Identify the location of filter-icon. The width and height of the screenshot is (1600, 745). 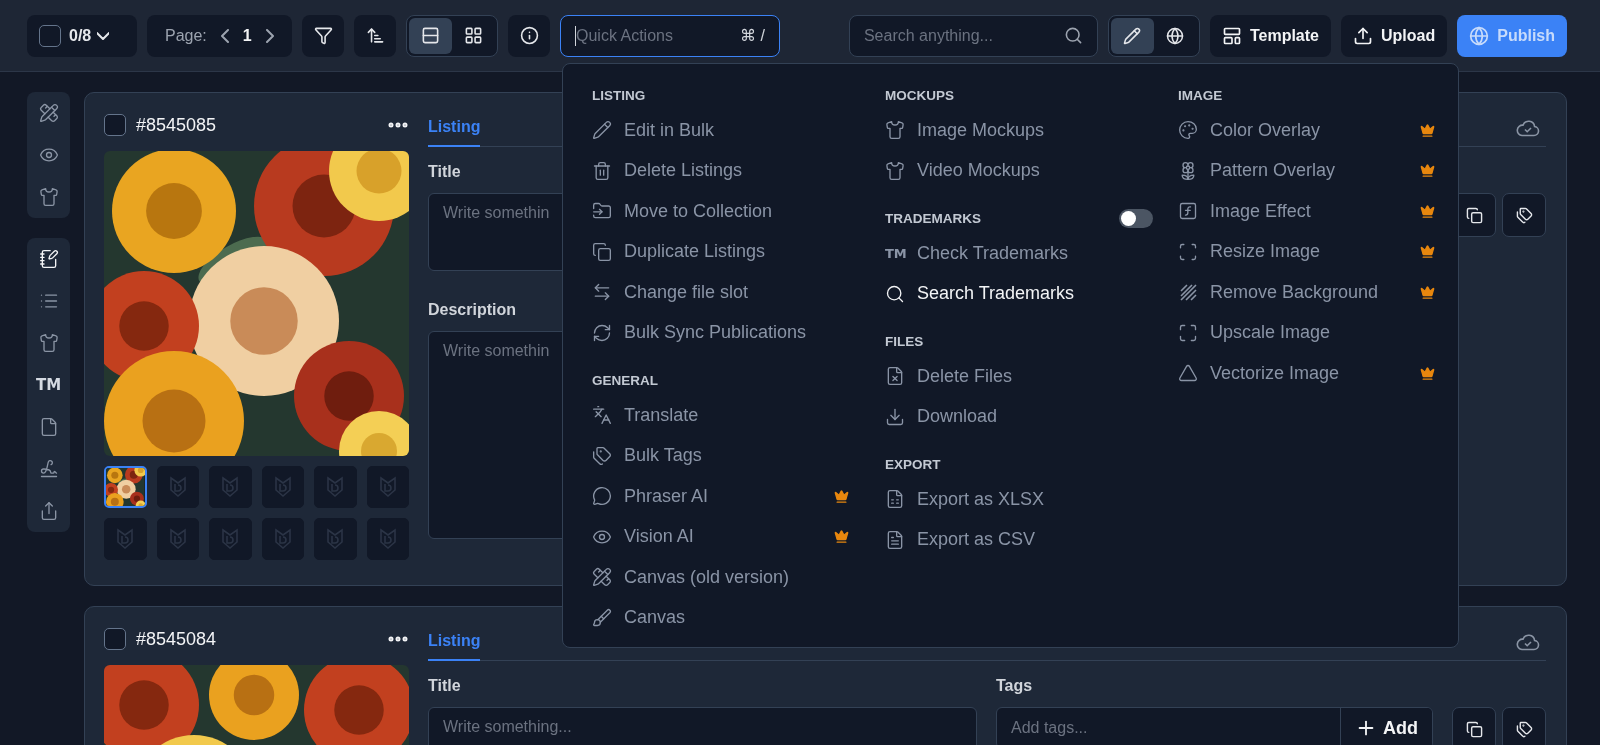
(323, 35).